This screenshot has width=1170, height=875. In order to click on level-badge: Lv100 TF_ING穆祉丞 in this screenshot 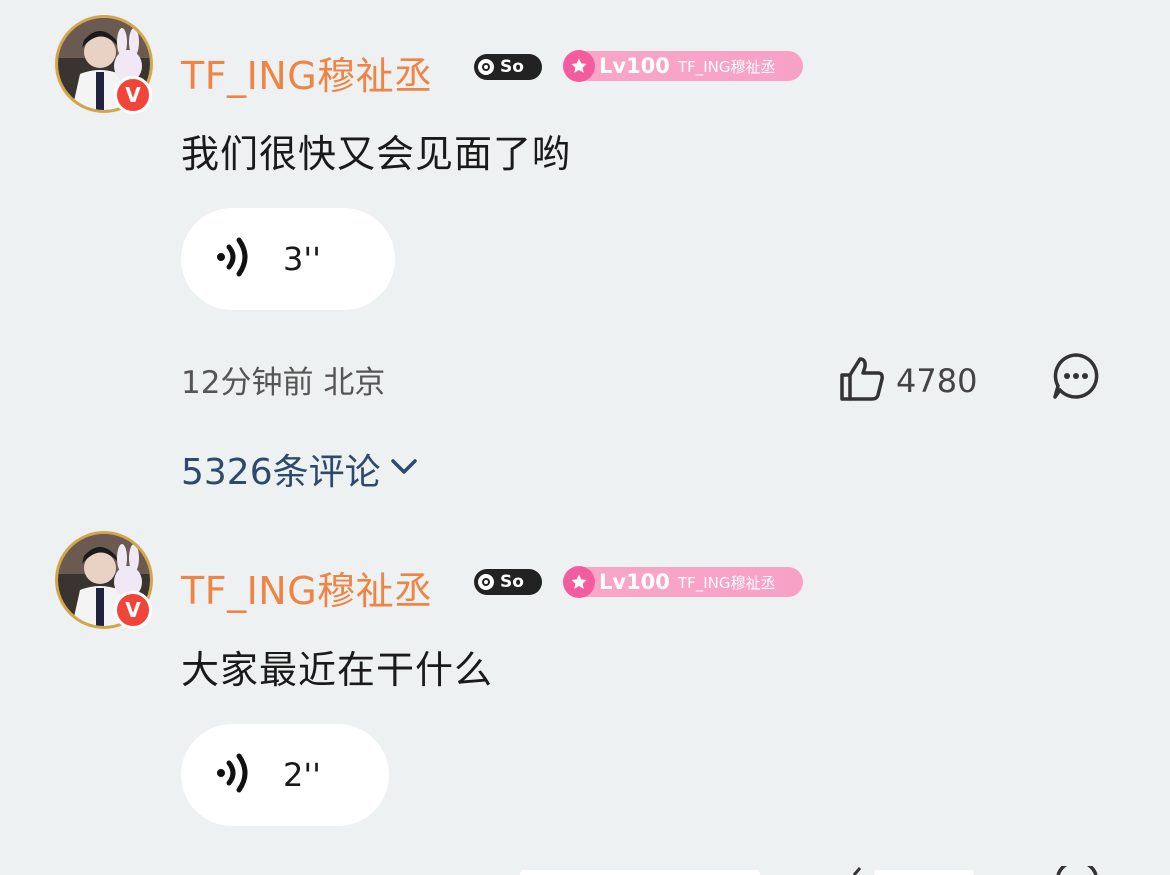, I will do `click(683, 582)`.